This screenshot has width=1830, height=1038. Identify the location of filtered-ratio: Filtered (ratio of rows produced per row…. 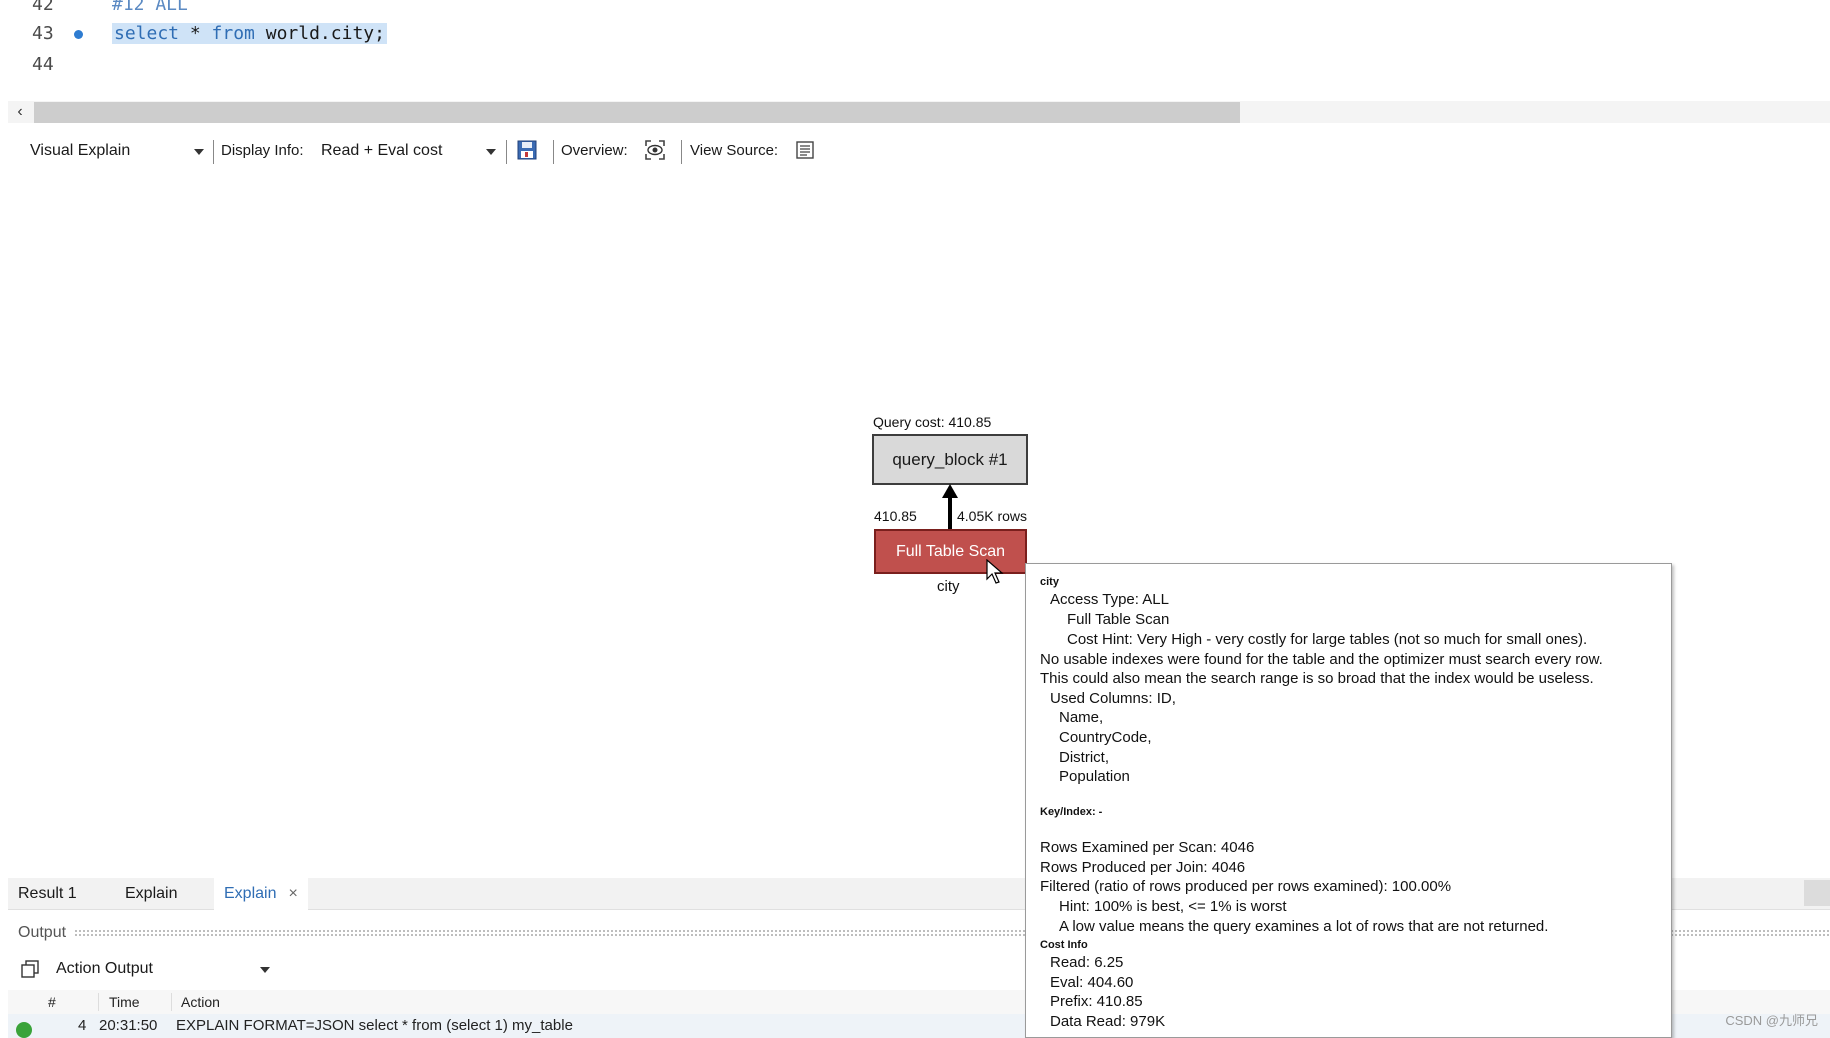
(1246, 886).